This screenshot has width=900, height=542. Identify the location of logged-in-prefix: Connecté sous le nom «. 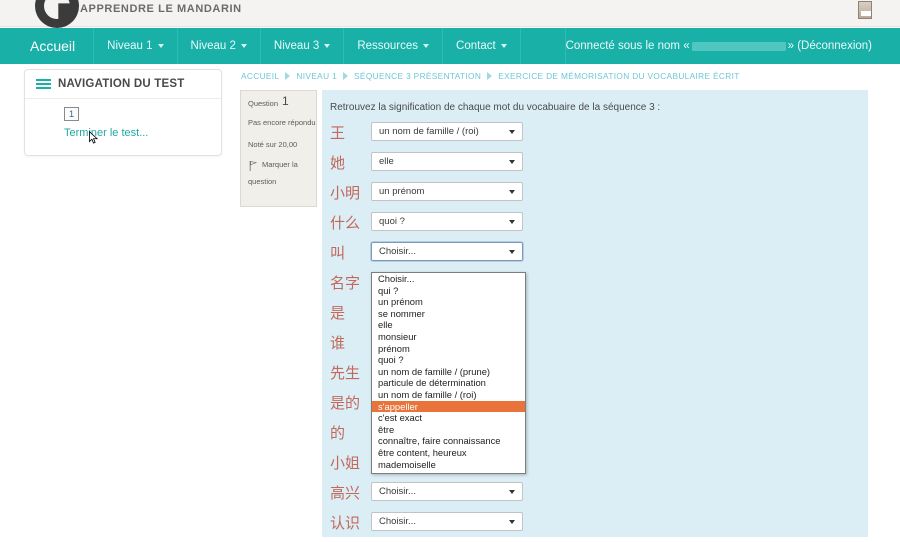
(627, 46).